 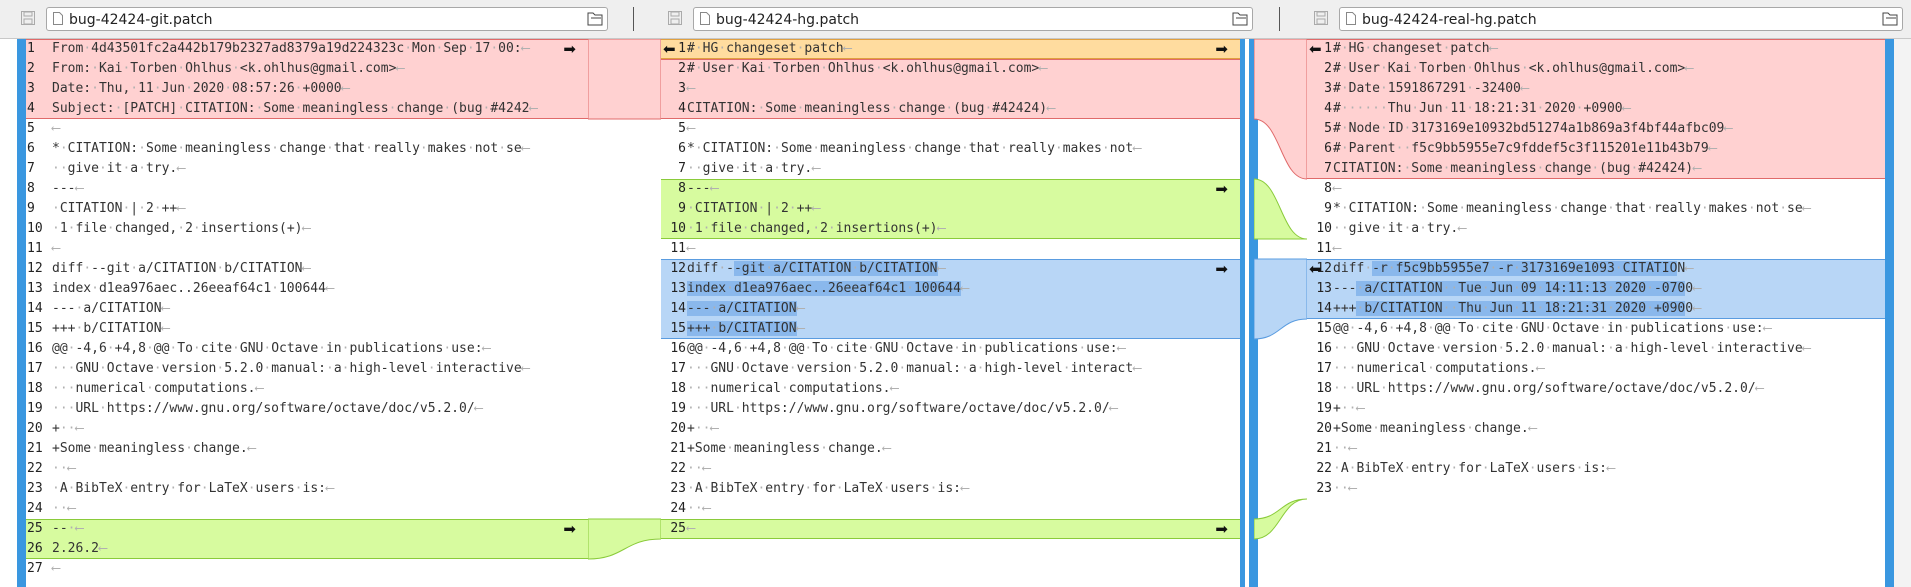 I want to click on line-text: --·⟵, so click(x=67, y=529).